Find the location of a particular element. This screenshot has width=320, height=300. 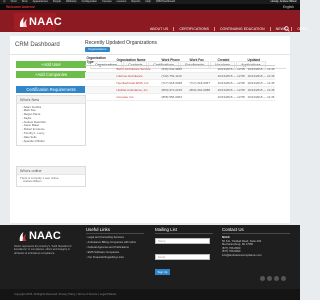

facebook-icon is located at coordinates (262, 278).